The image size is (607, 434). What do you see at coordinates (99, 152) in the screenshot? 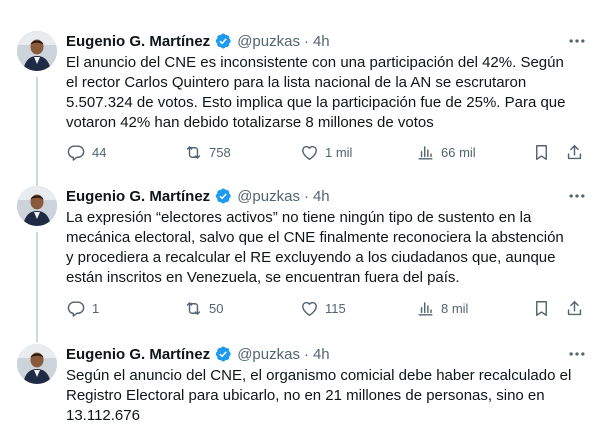
I see `reply-count: 44` at bounding box center [99, 152].